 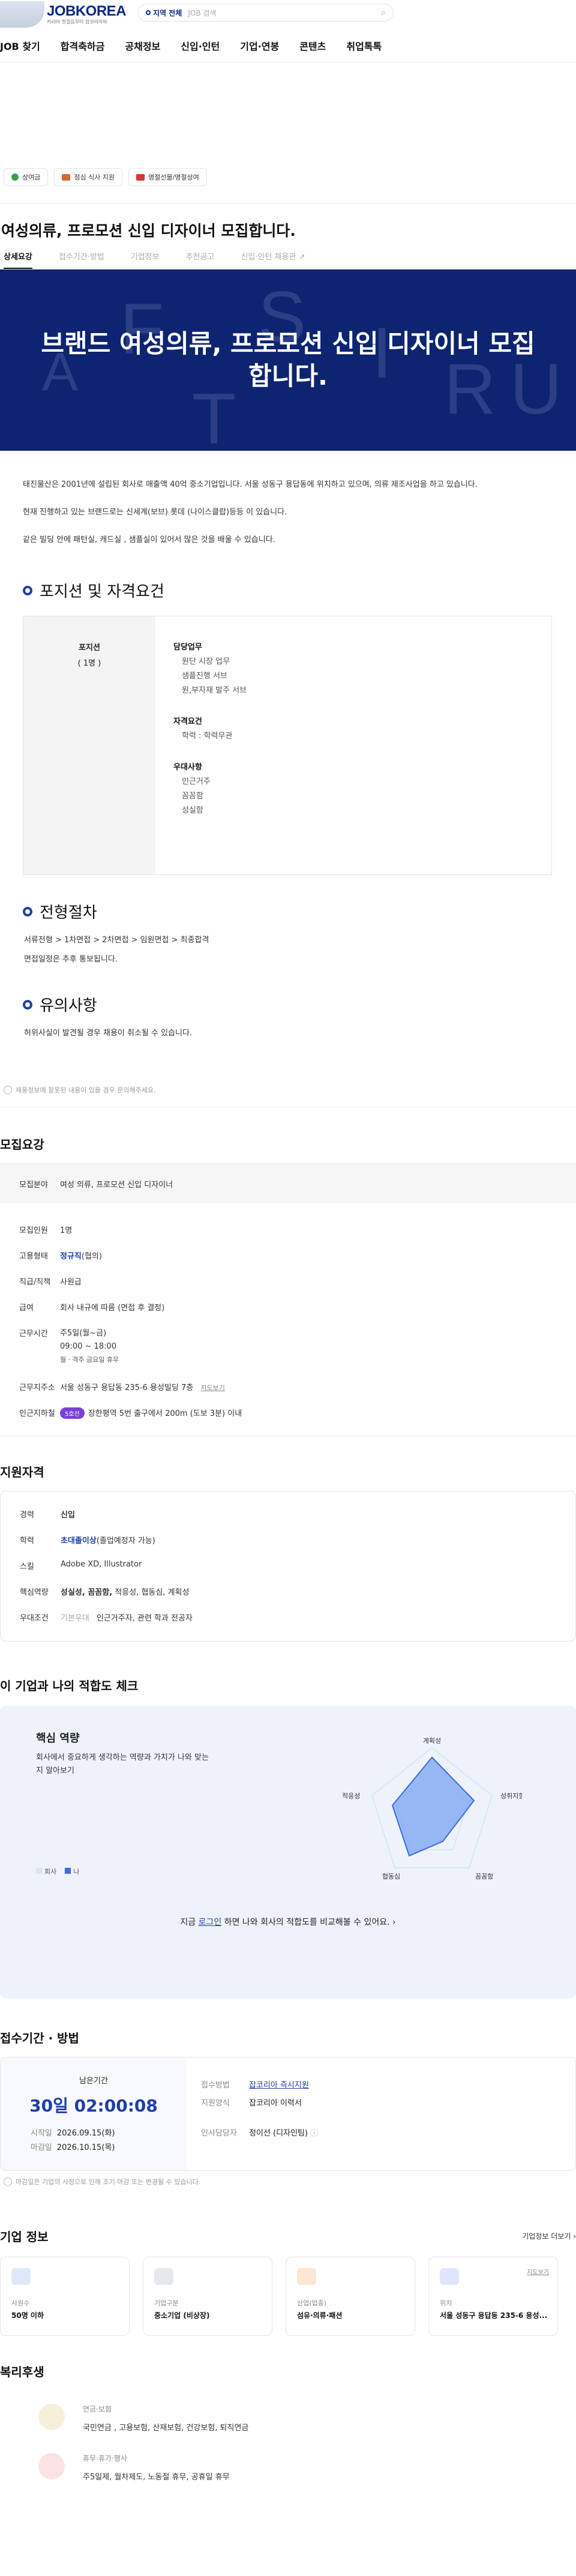 What do you see at coordinates (47, 1516) in the screenshot?
I see `qualify-row: 경력 신입` at bounding box center [47, 1516].